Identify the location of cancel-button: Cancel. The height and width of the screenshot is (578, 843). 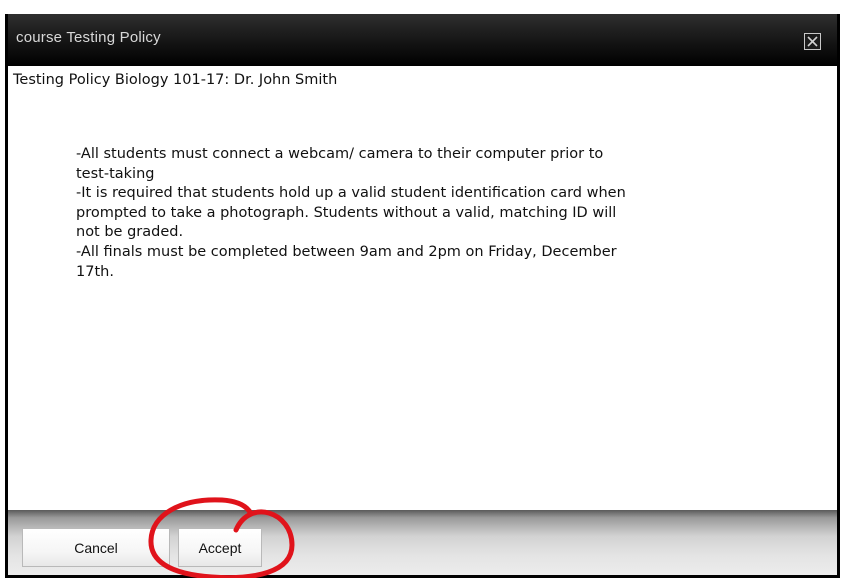
(96, 547).